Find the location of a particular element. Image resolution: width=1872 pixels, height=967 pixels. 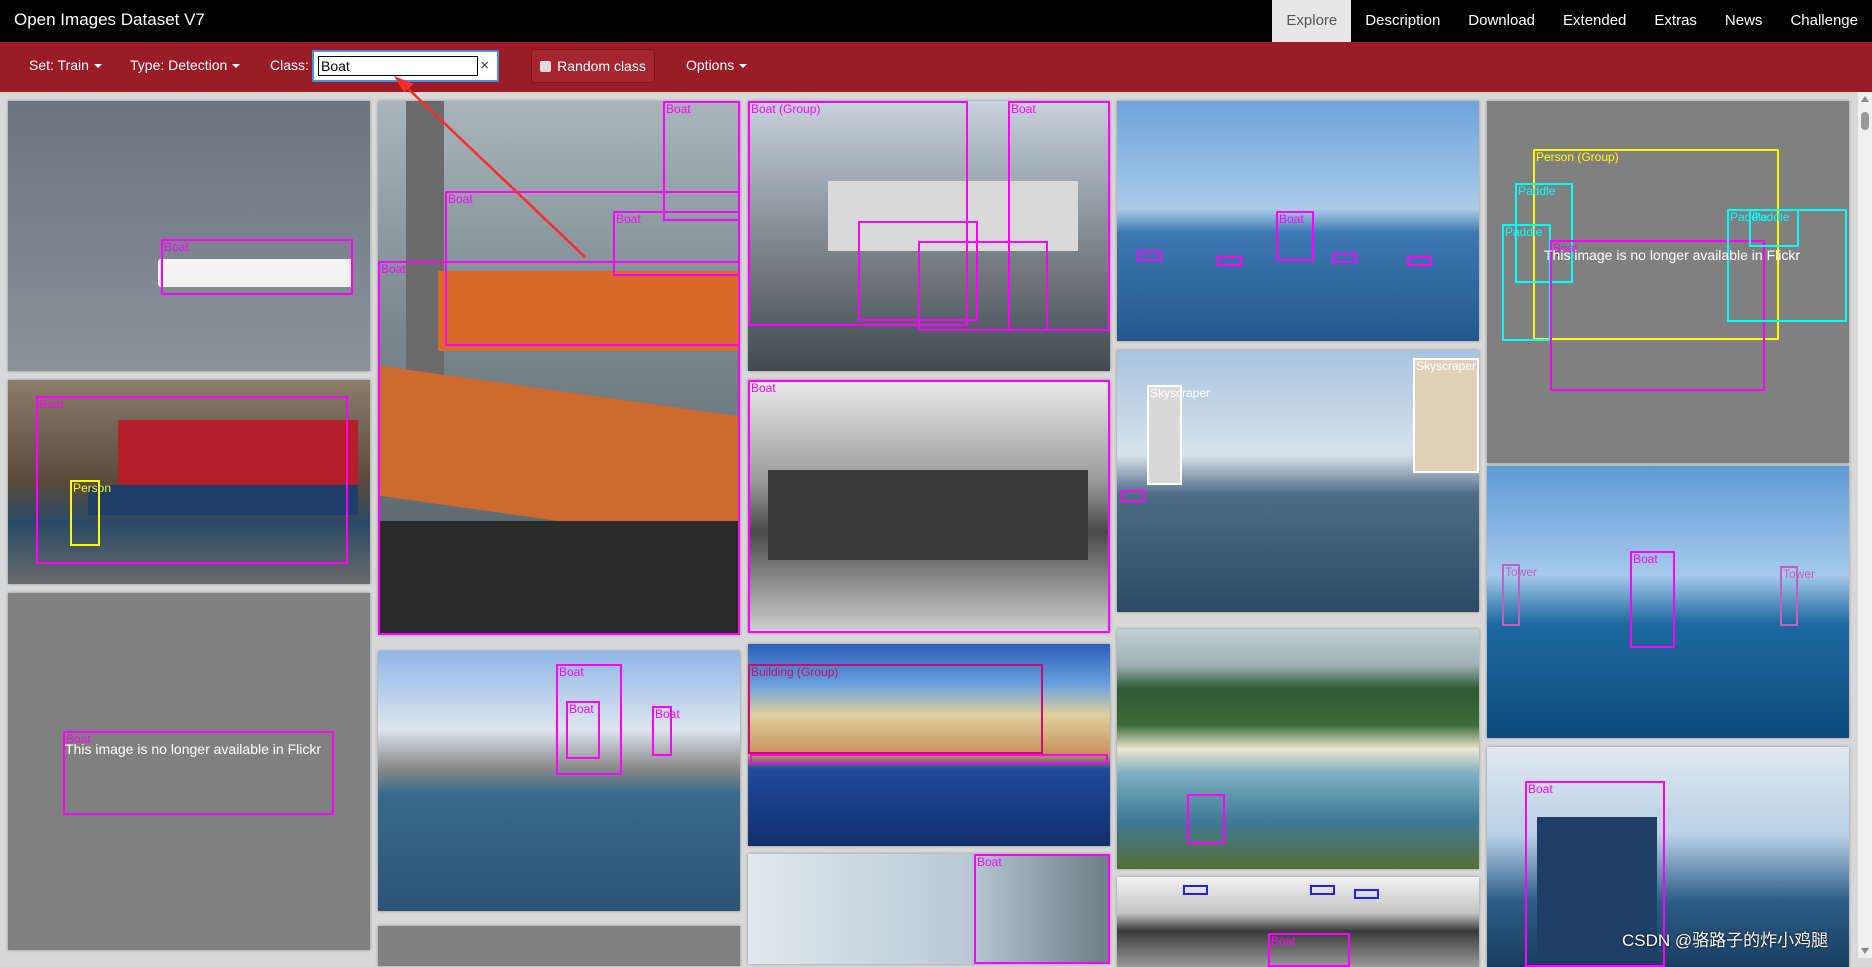

image-tile-fishing-boat: Boat Person is located at coordinates (189, 482).